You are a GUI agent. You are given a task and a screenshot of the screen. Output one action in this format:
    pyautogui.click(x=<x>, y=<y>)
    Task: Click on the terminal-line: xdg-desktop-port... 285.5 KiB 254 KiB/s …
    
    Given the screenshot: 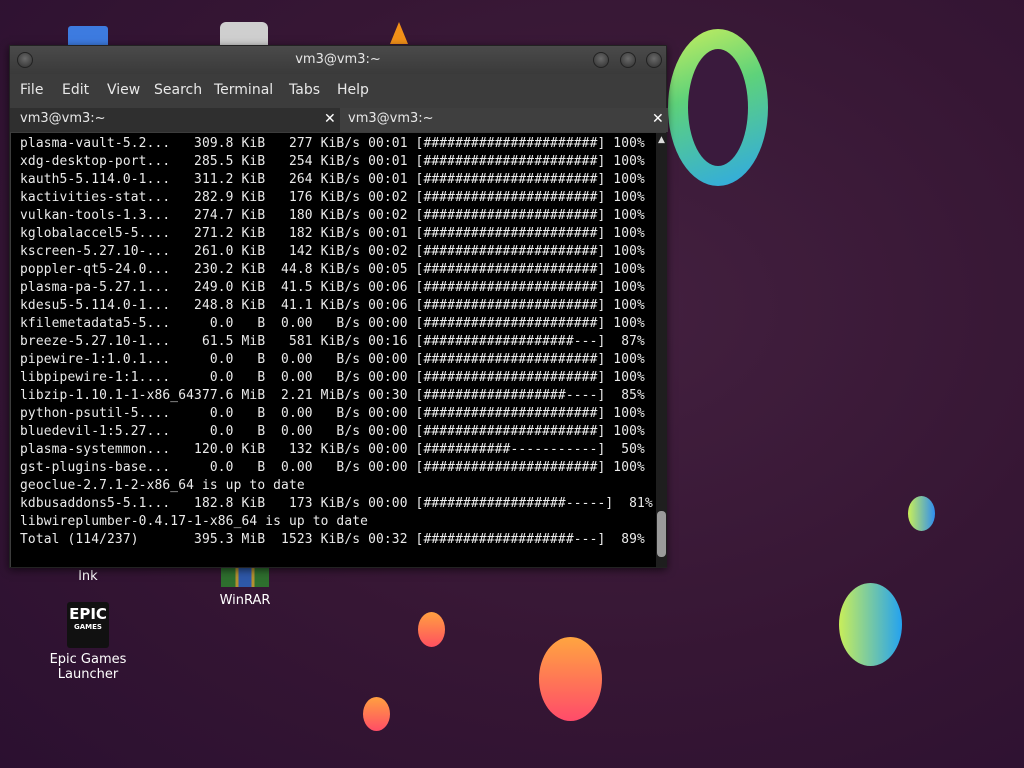 What is the action you would take?
    pyautogui.click(x=332, y=161)
    